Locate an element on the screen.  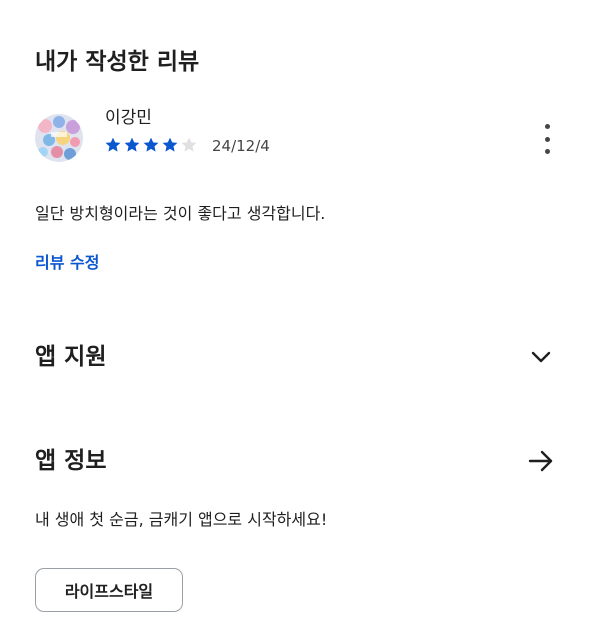
app-description: 내 생애 첫 순금, 금캐기 앱으로 시작하세요! is located at coordinates (181, 519).